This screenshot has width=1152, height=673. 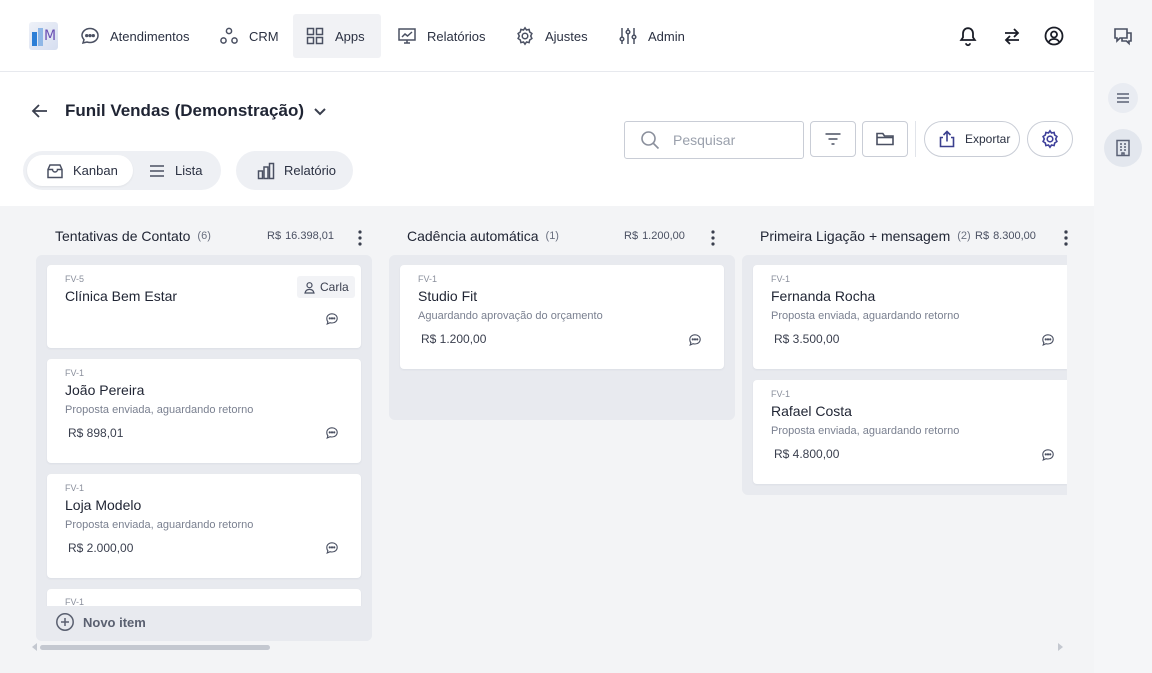 I want to click on user-profile-icon, so click(x=1054, y=36).